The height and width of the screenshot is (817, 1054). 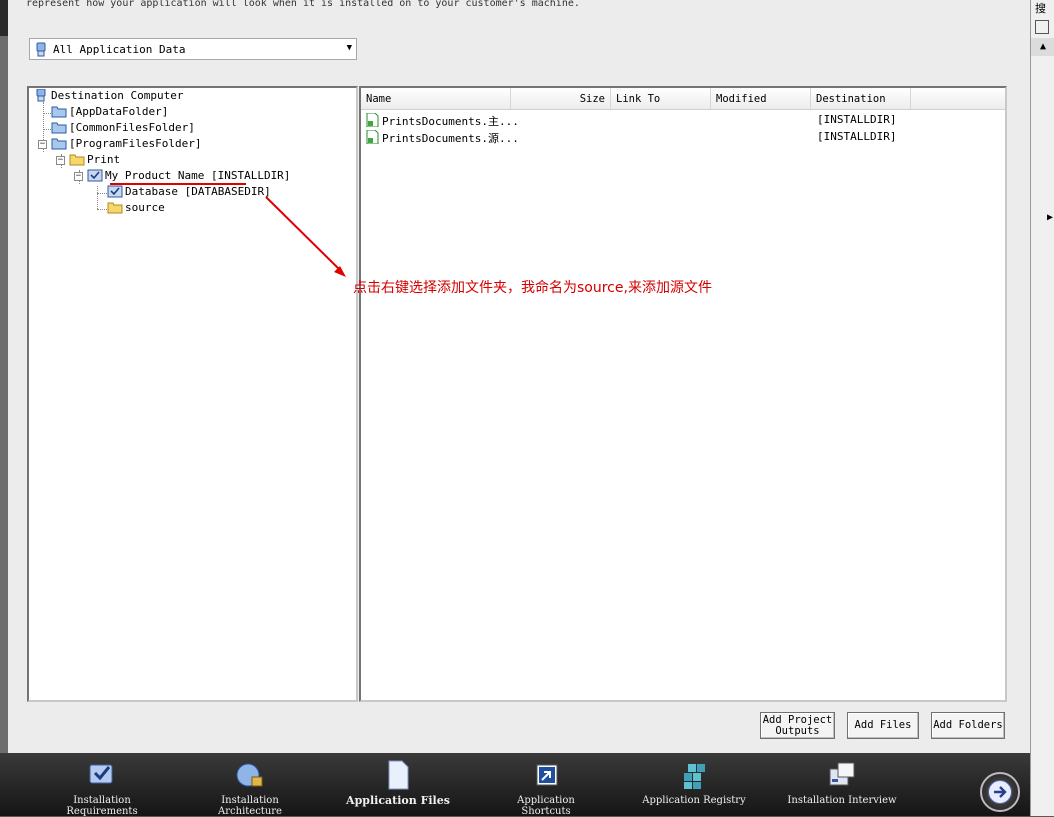 I want to click on shortcut-icon, so click(x=547, y=775).